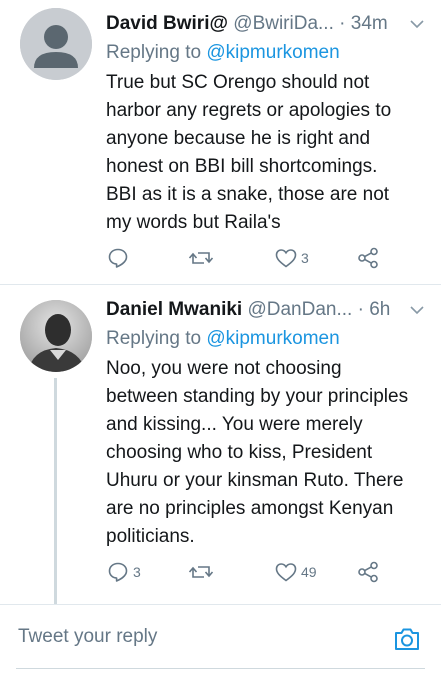 The image size is (441, 676). I want to click on reply-button, so click(119, 258).